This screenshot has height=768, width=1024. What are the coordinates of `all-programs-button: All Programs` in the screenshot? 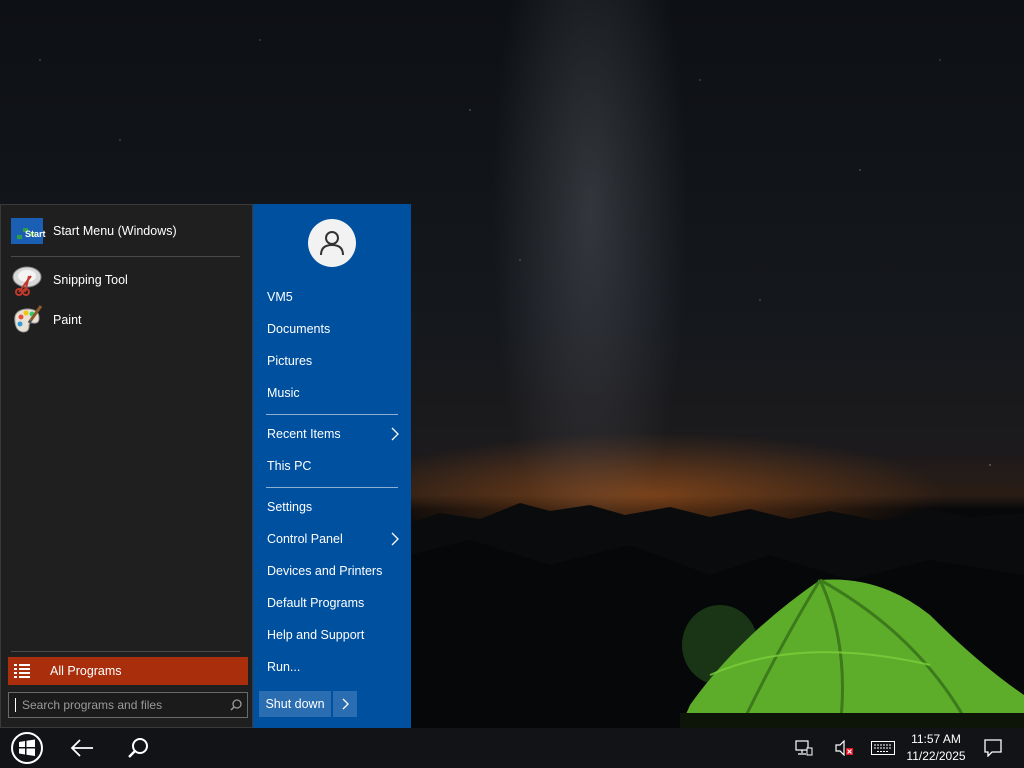 It's located at (128, 671).